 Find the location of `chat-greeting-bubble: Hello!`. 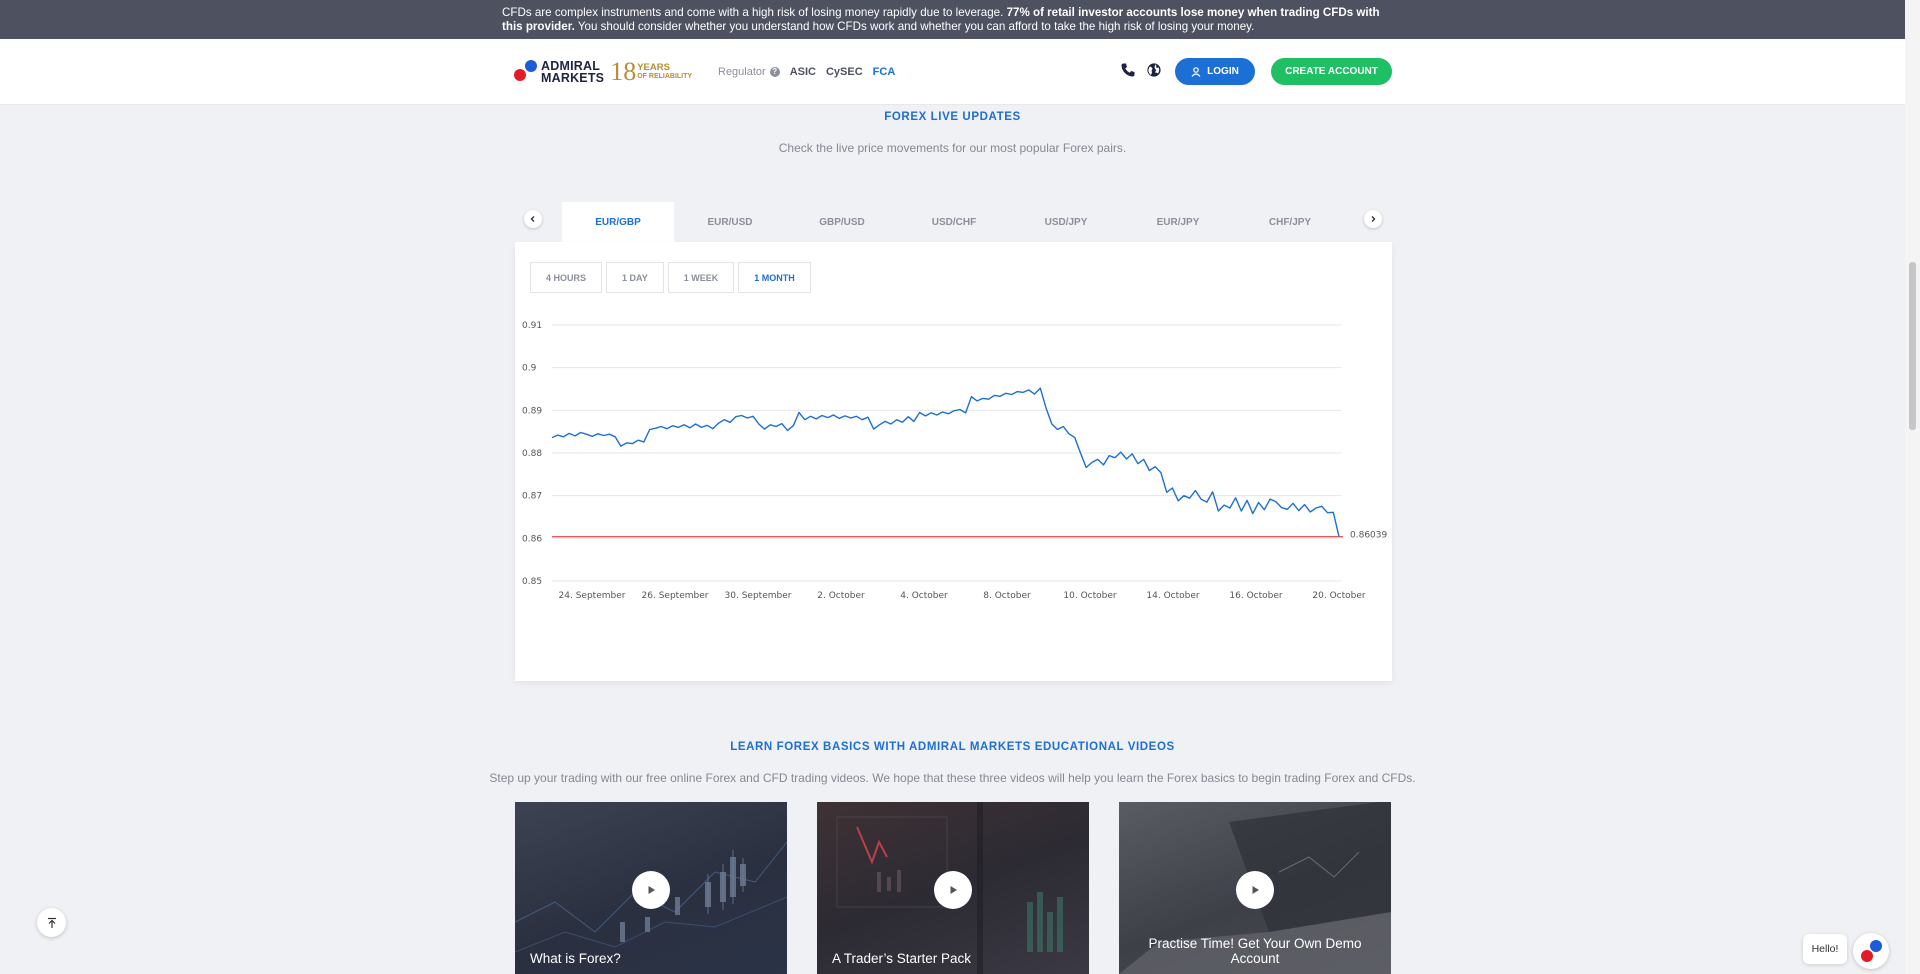

chat-greeting-bubble: Hello! is located at coordinates (1825, 949).